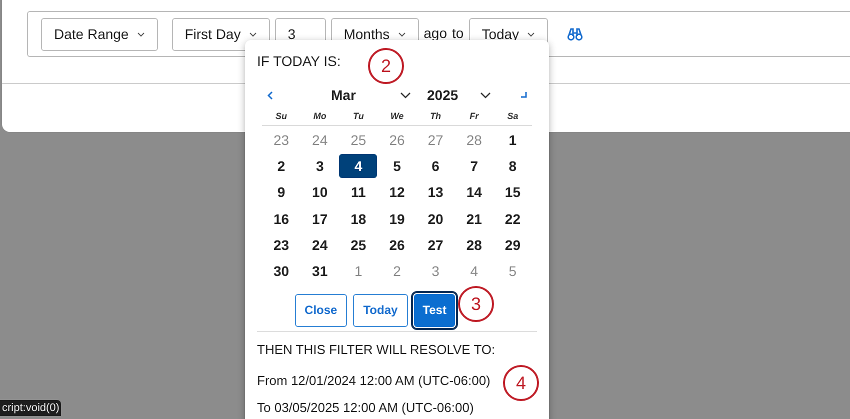 This screenshot has width=850, height=419. Describe the element at coordinates (397, 166) in the screenshot. I see `calendar-day: 5` at that location.